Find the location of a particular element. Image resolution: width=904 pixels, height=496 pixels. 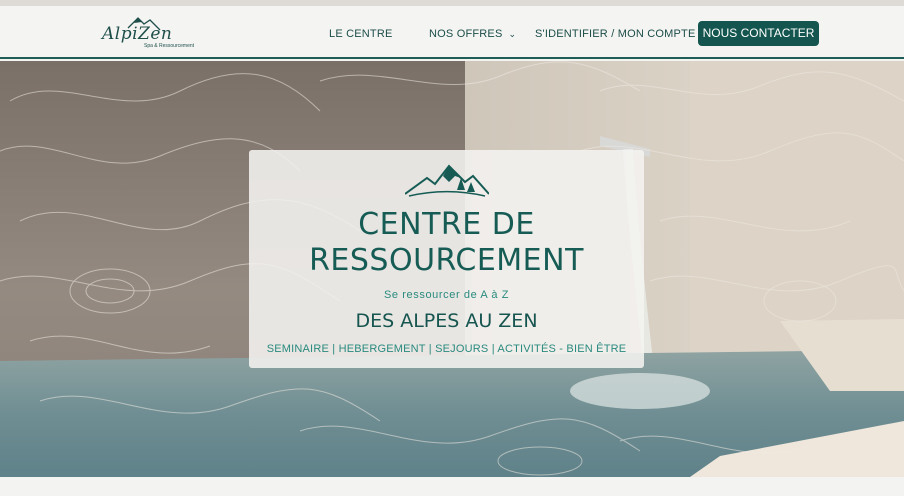

nav-label: S'IDENTIFIER / MON COMPTE is located at coordinates (615, 34).